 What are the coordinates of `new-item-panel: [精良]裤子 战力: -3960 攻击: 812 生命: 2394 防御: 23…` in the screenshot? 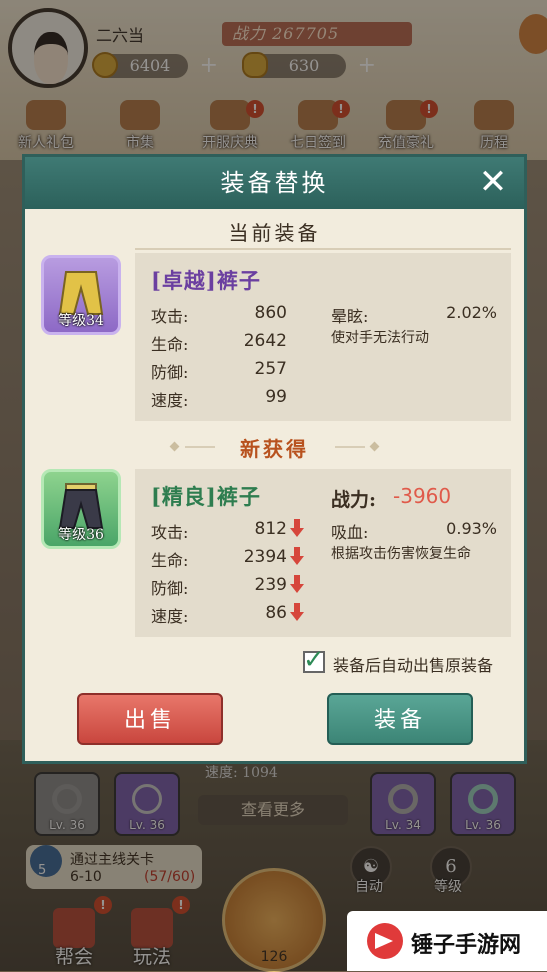 It's located at (323, 553).